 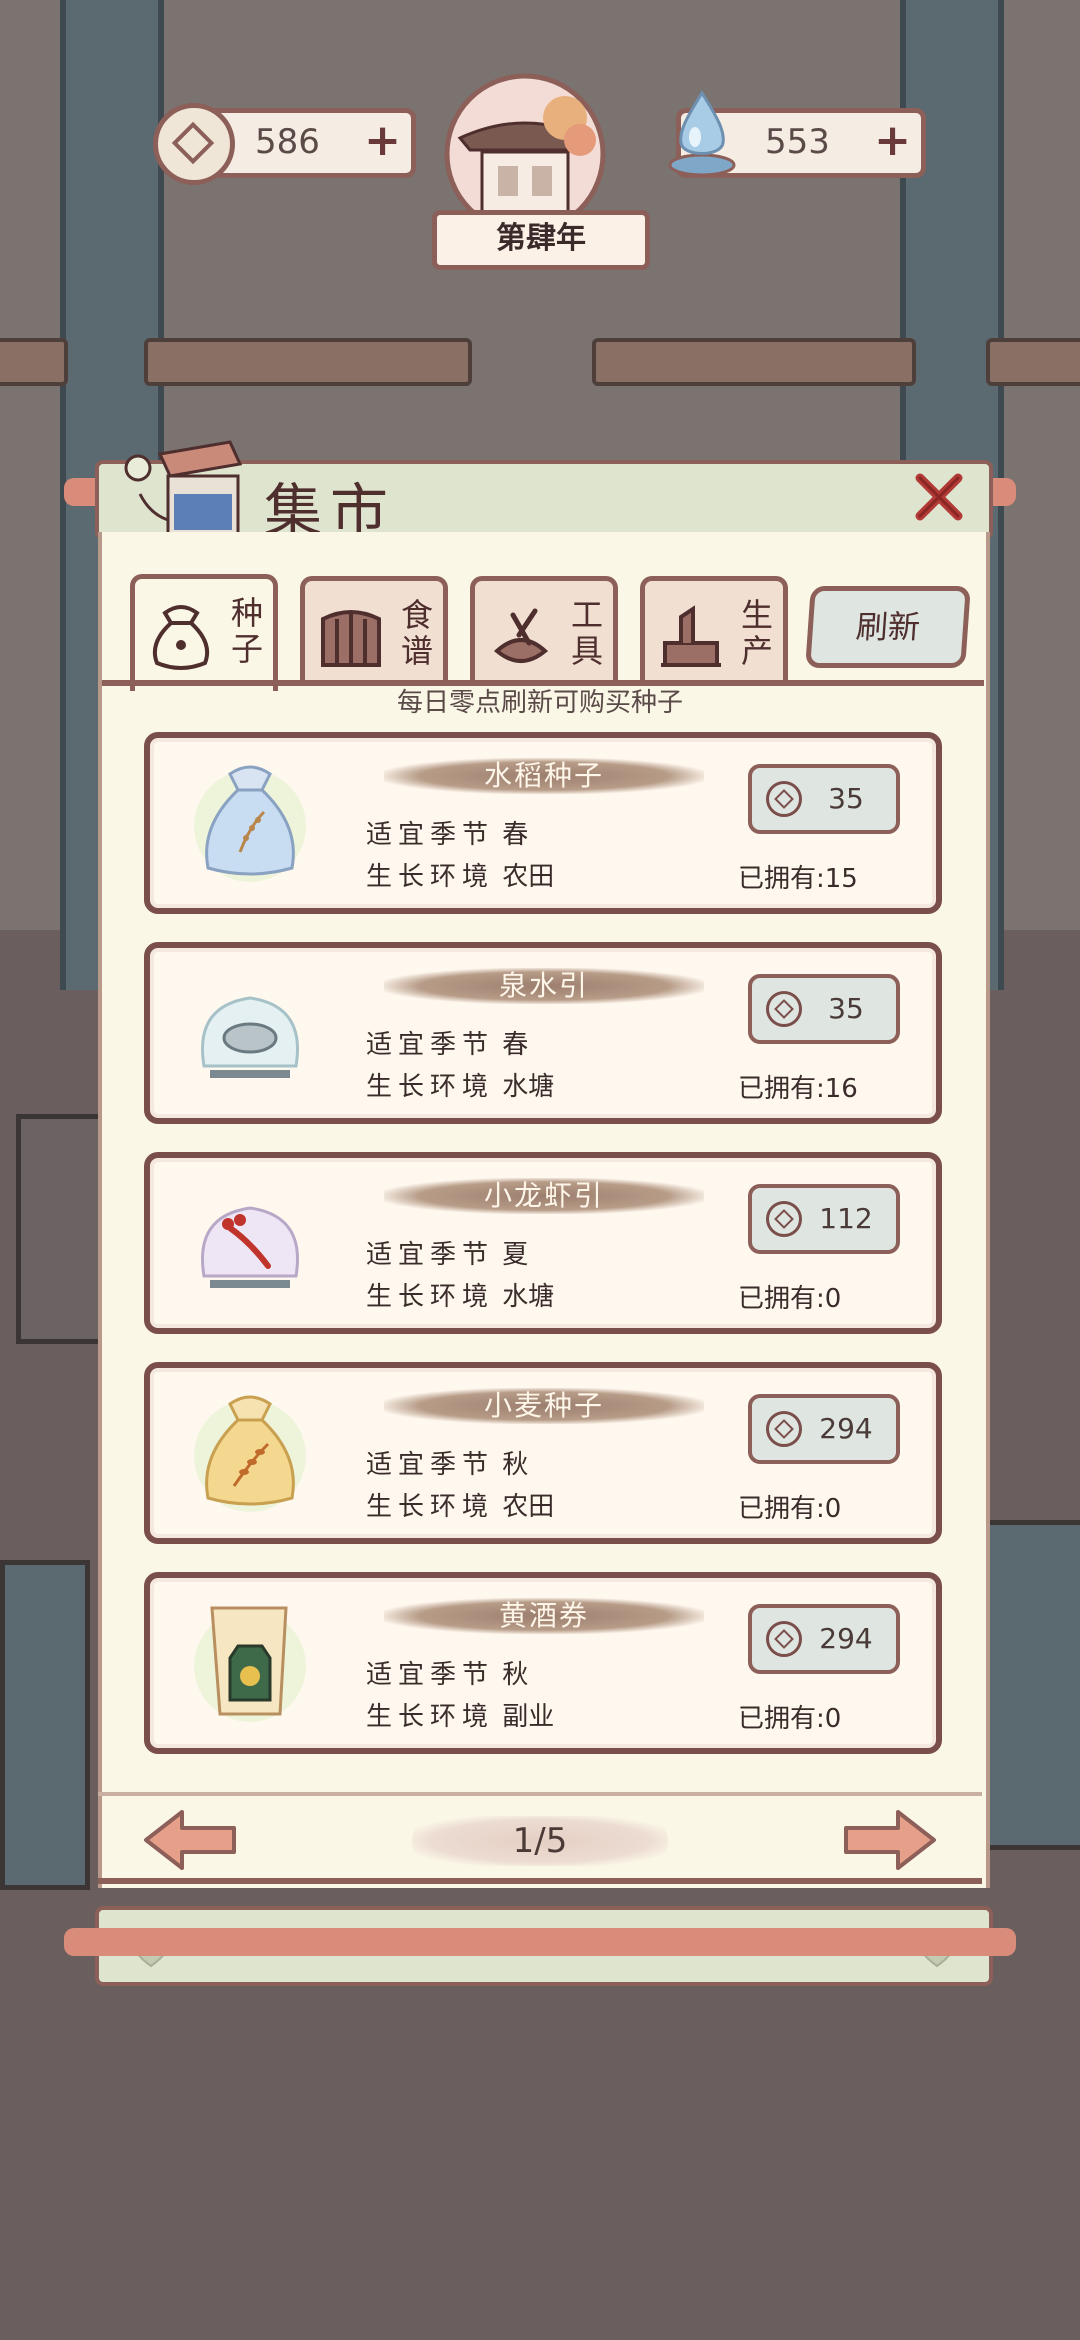 I want to click on item-owned: 已拥有:16, so click(x=798, y=1089).